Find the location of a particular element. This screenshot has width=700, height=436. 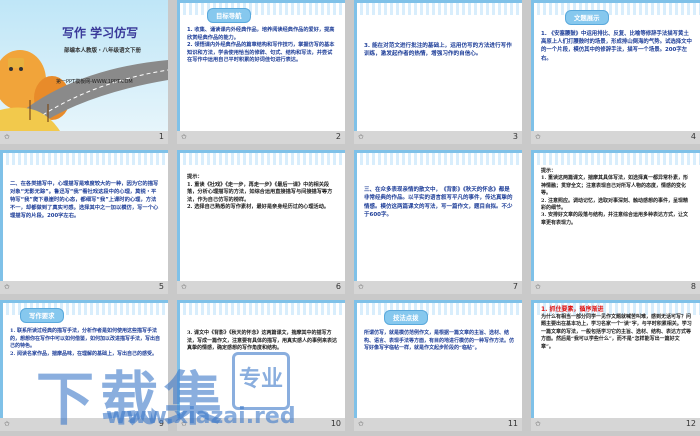

slide-caption-12: ✩ 12 is located at coordinates (615, 424).